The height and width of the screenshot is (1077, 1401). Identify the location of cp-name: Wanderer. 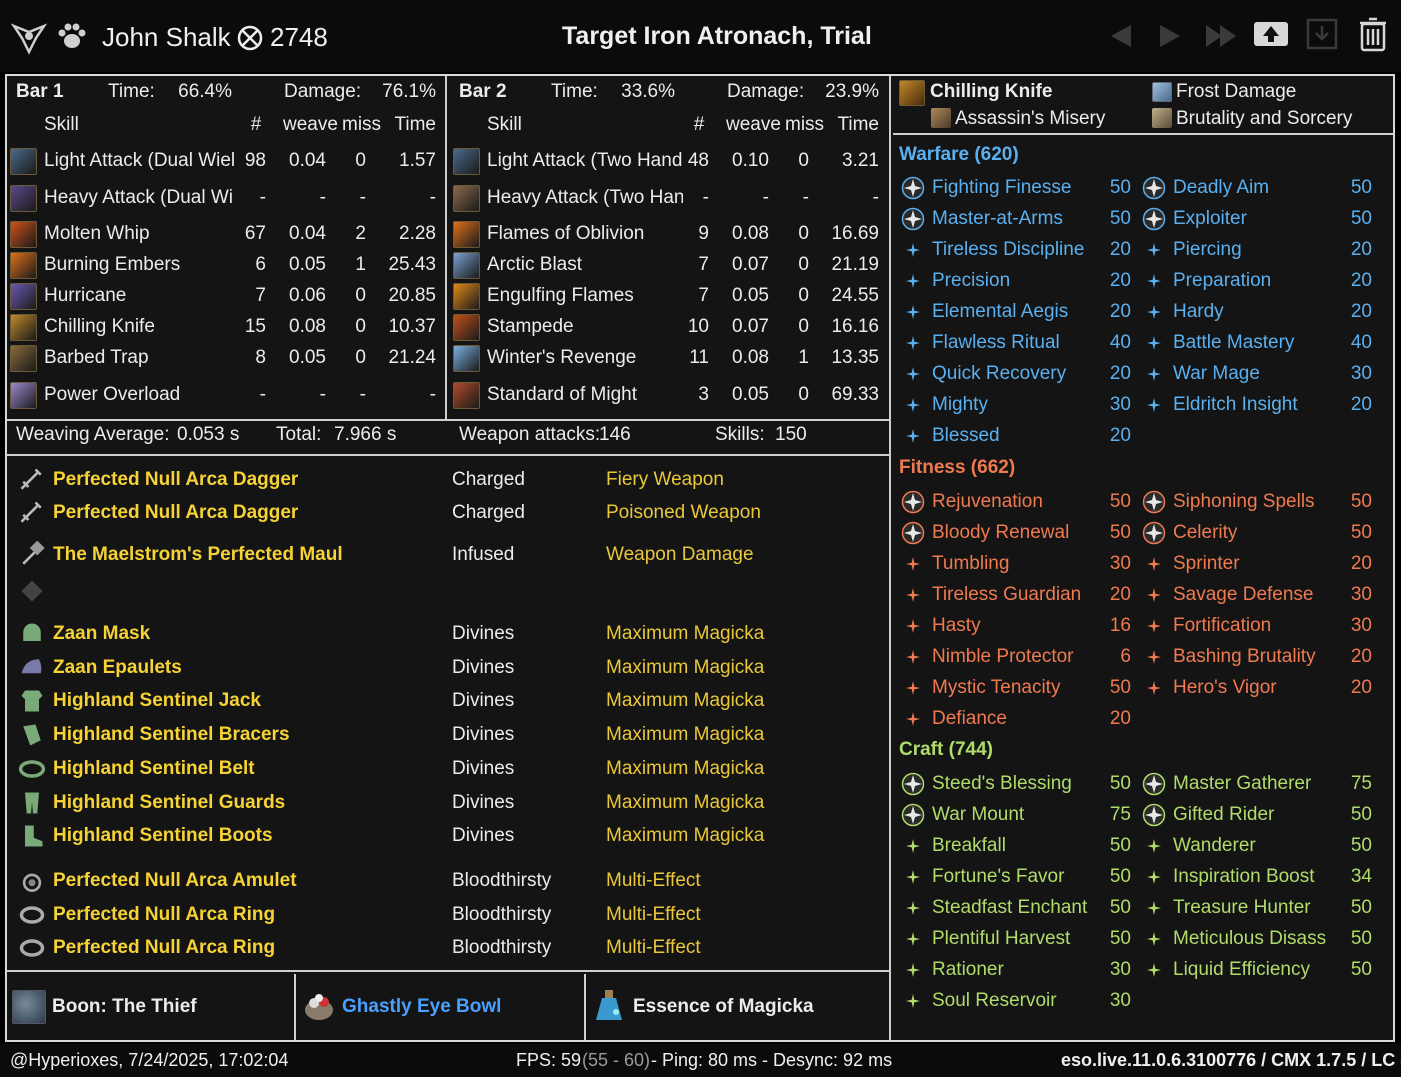
(1214, 845).